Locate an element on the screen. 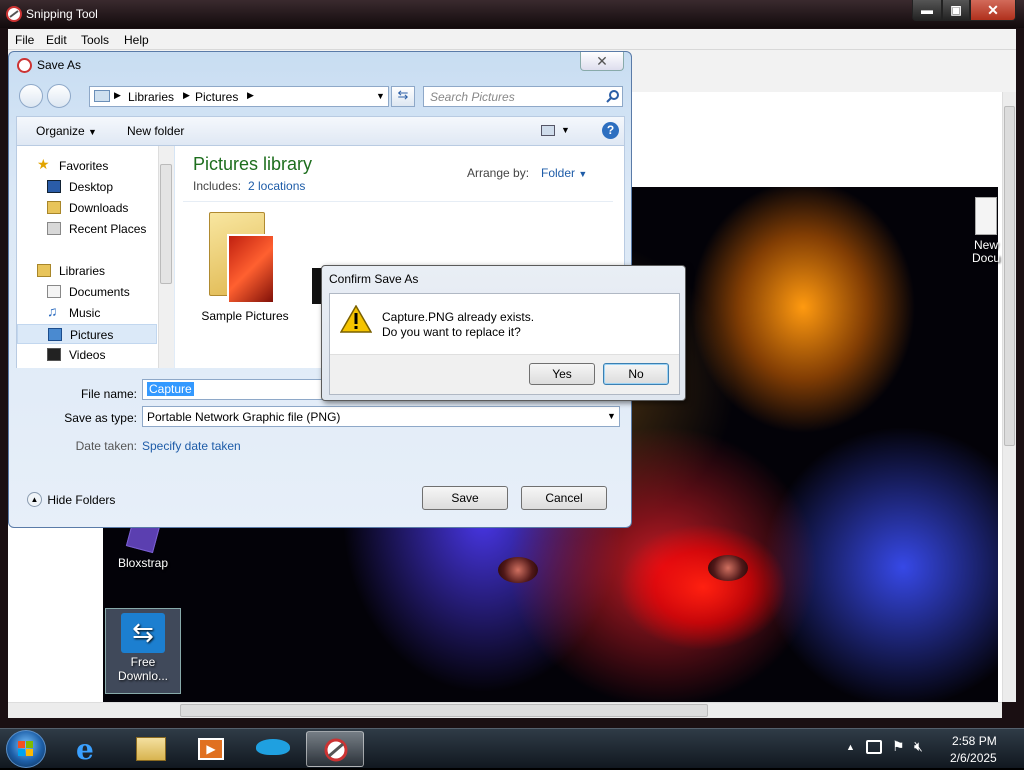 Image resolution: width=1024 pixels, height=770 pixels. wolf-eye-right is located at coordinates (728, 568).